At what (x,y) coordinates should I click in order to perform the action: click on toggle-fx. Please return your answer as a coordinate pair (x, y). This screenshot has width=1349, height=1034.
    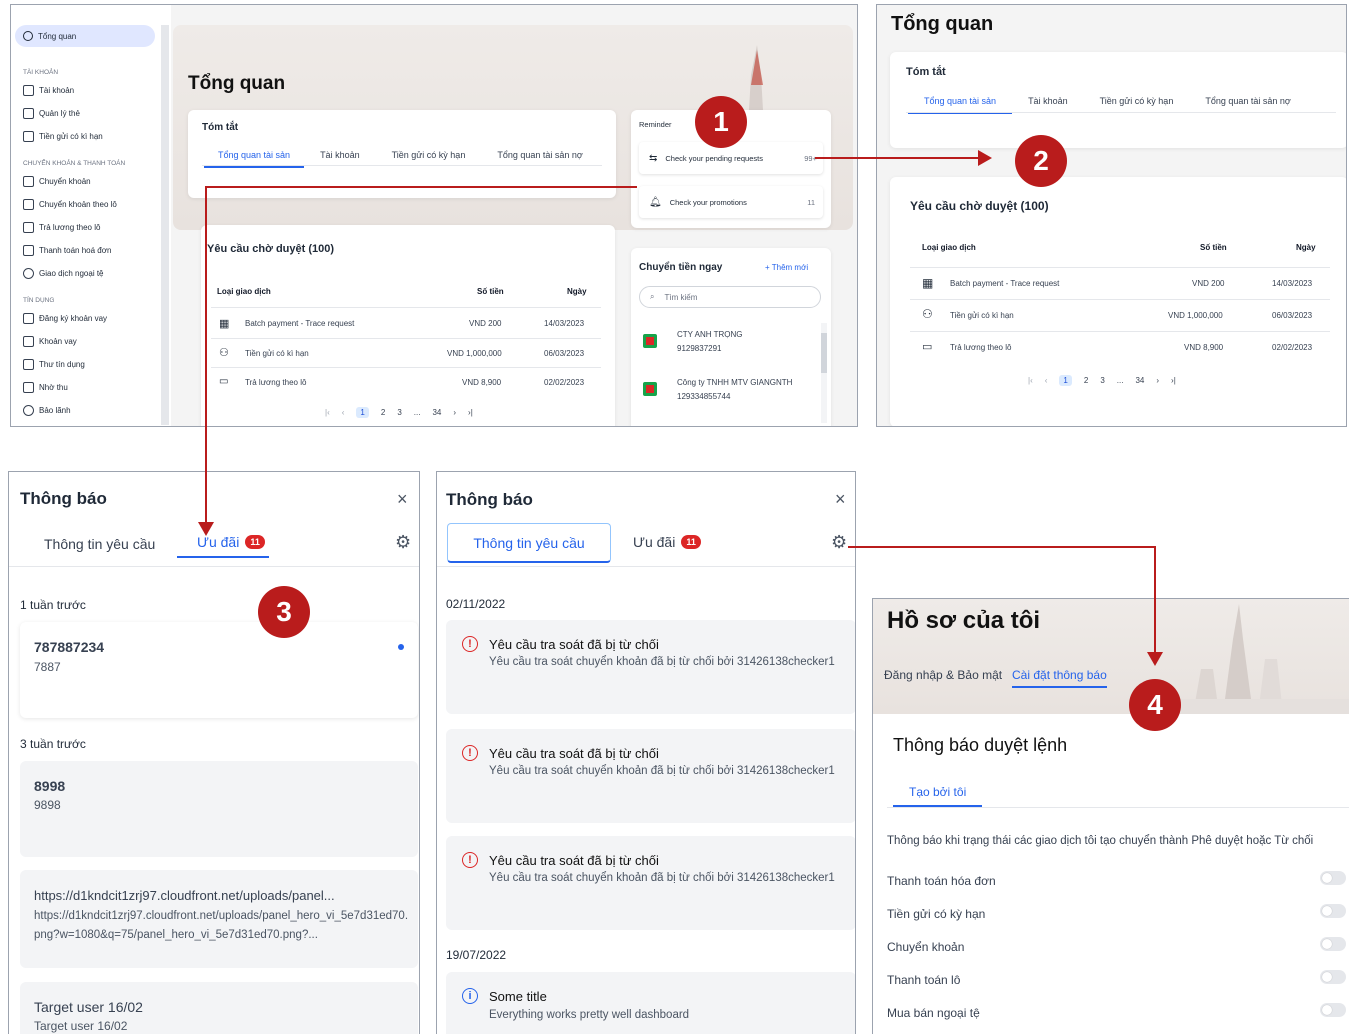
    Looking at the image, I should click on (1333, 1010).